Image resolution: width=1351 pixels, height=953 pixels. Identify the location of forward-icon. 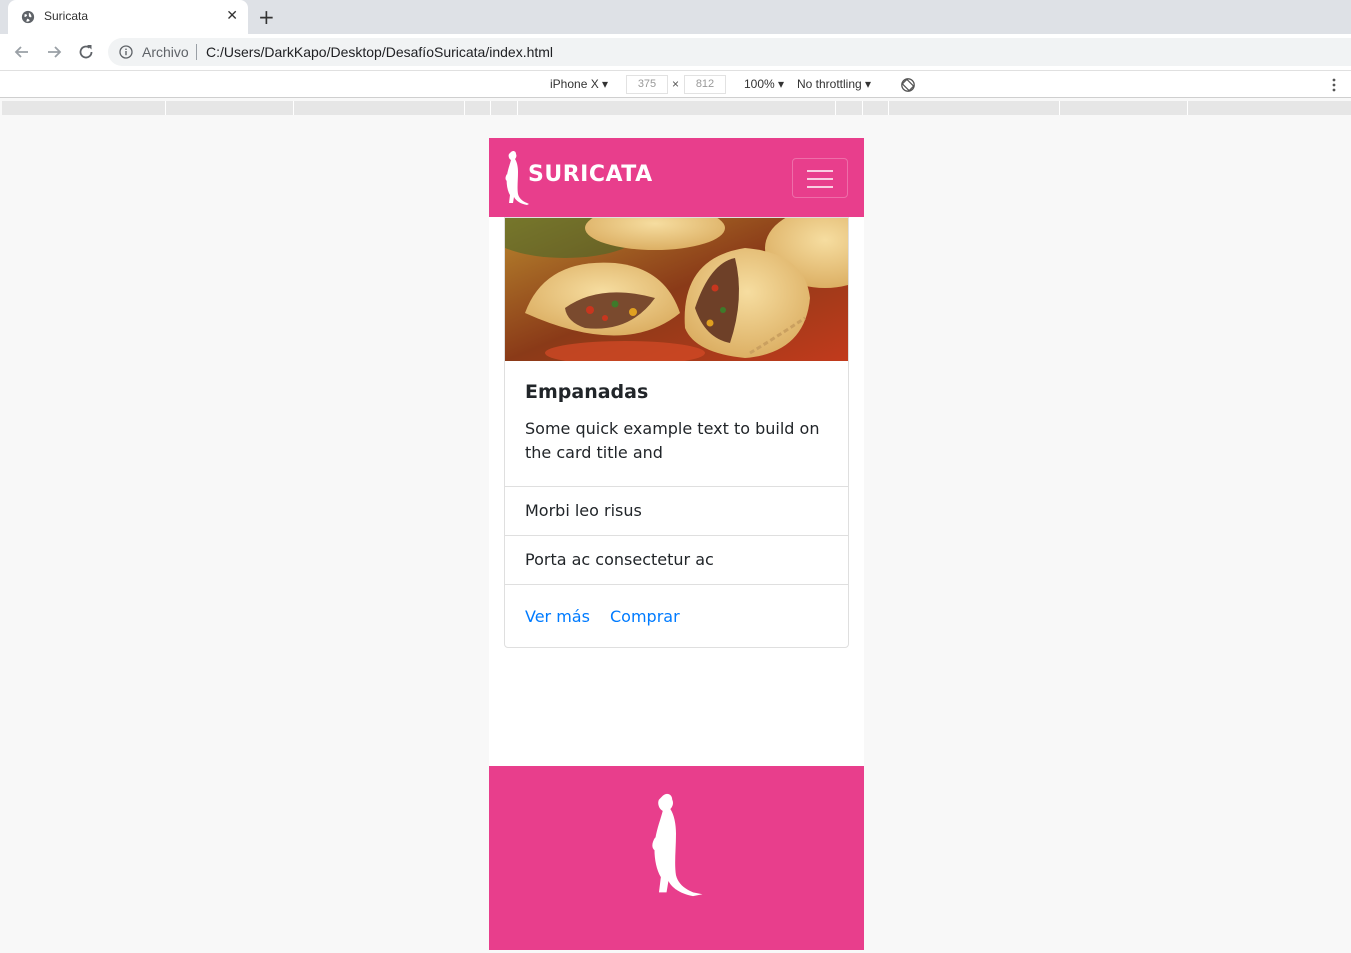
(54, 52).